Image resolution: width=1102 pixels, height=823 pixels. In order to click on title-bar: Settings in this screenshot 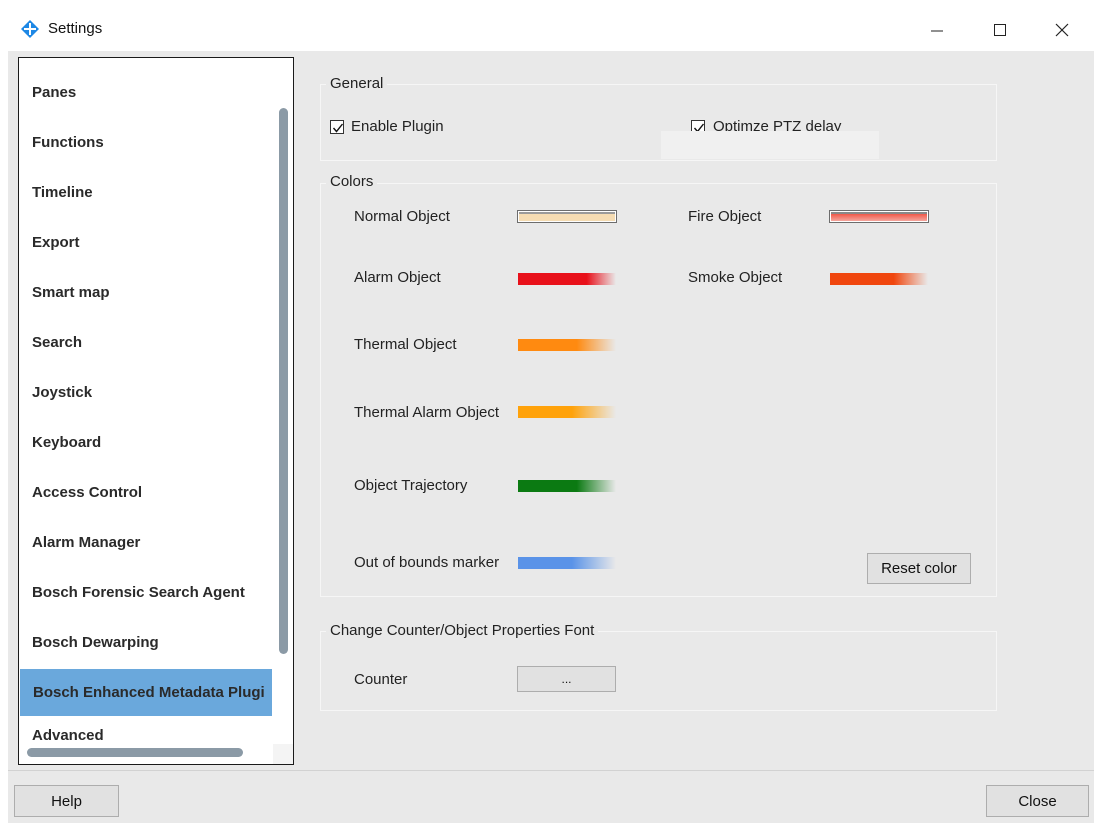, I will do `click(551, 29)`.